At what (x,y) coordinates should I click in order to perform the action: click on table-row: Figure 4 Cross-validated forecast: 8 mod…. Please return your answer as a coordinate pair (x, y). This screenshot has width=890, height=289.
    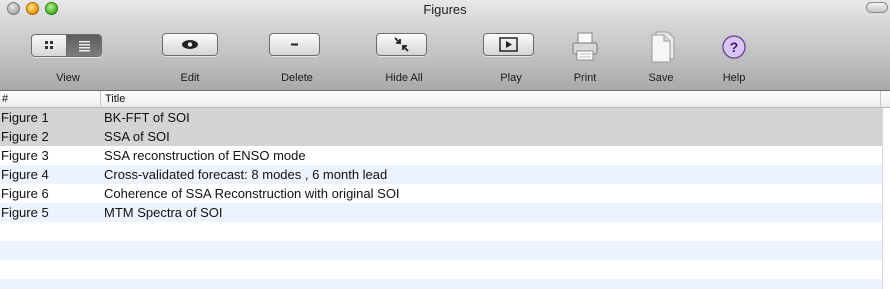
    Looking at the image, I should click on (441, 174).